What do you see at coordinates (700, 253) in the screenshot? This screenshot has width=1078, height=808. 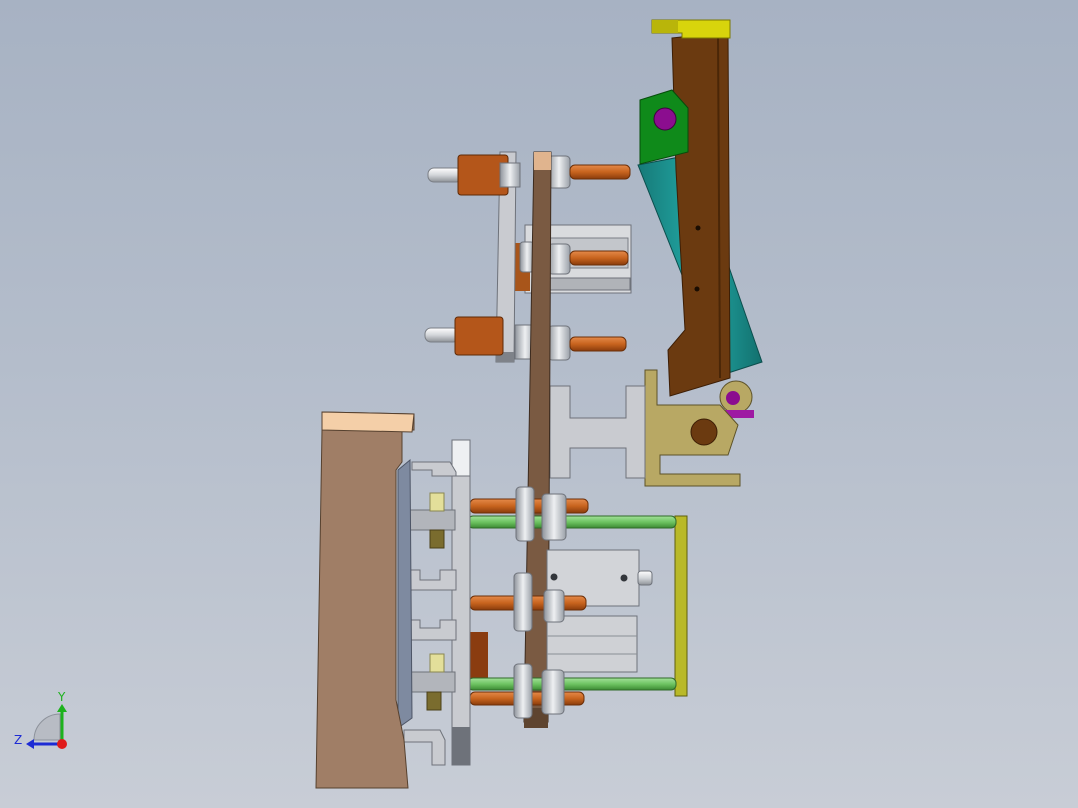 I see `cylinder-frame-assembly` at bounding box center [700, 253].